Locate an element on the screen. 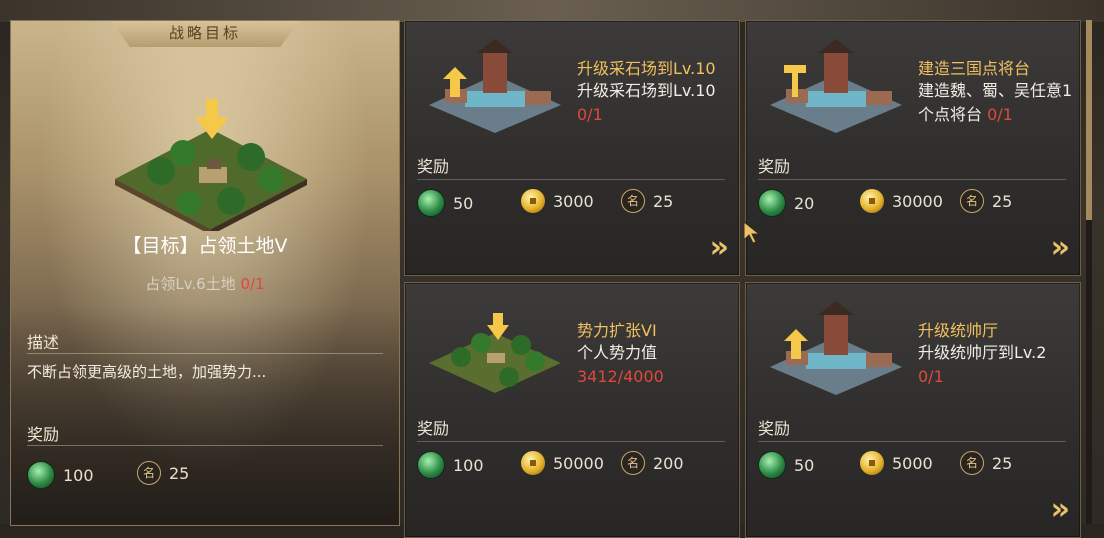 This screenshot has width=1104, height=538. reward-fame: 名 200 is located at coordinates (652, 463).